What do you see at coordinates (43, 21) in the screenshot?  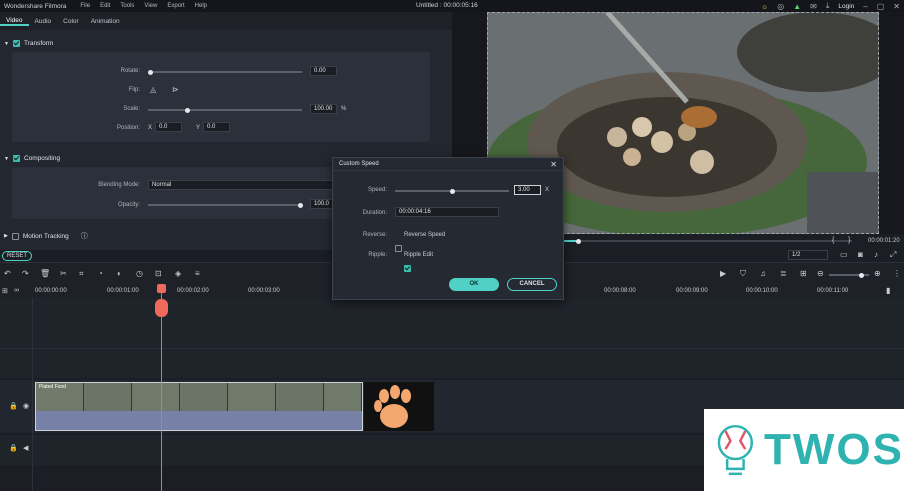 I see `tab-audio: Audio` at bounding box center [43, 21].